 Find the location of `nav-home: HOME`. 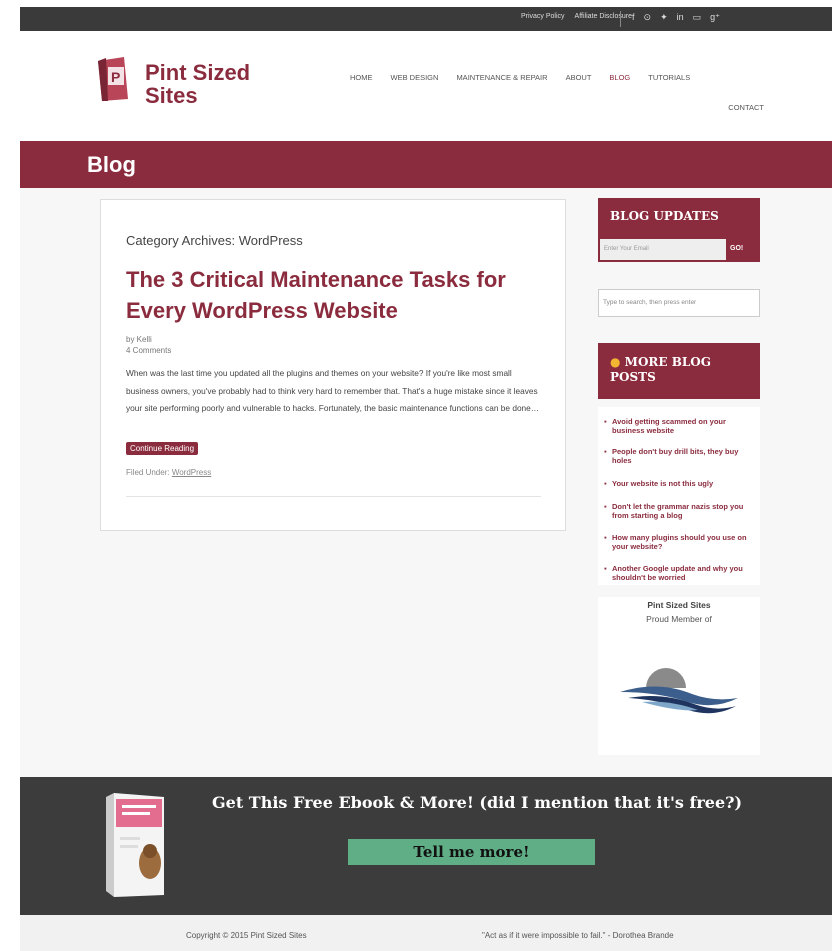

nav-home: HOME is located at coordinates (361, 77).